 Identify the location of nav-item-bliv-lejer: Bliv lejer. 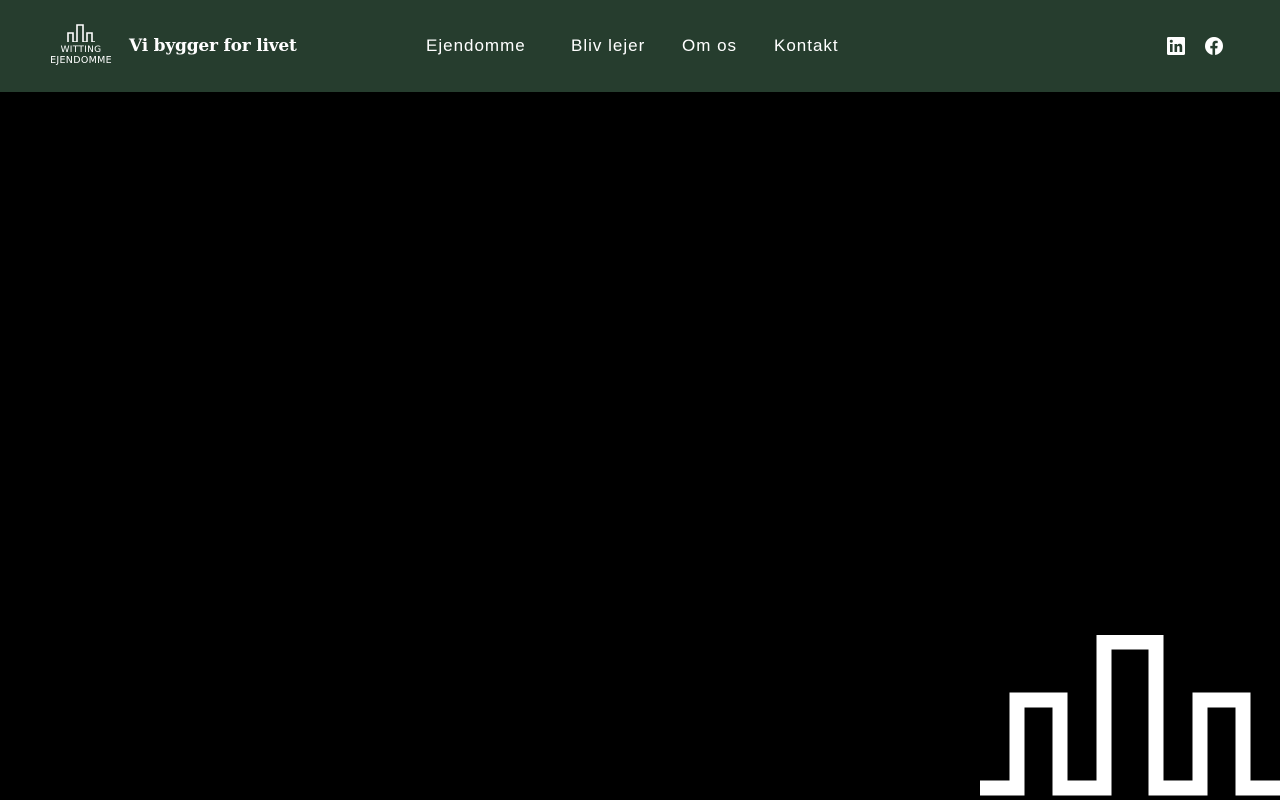
(608, 46).